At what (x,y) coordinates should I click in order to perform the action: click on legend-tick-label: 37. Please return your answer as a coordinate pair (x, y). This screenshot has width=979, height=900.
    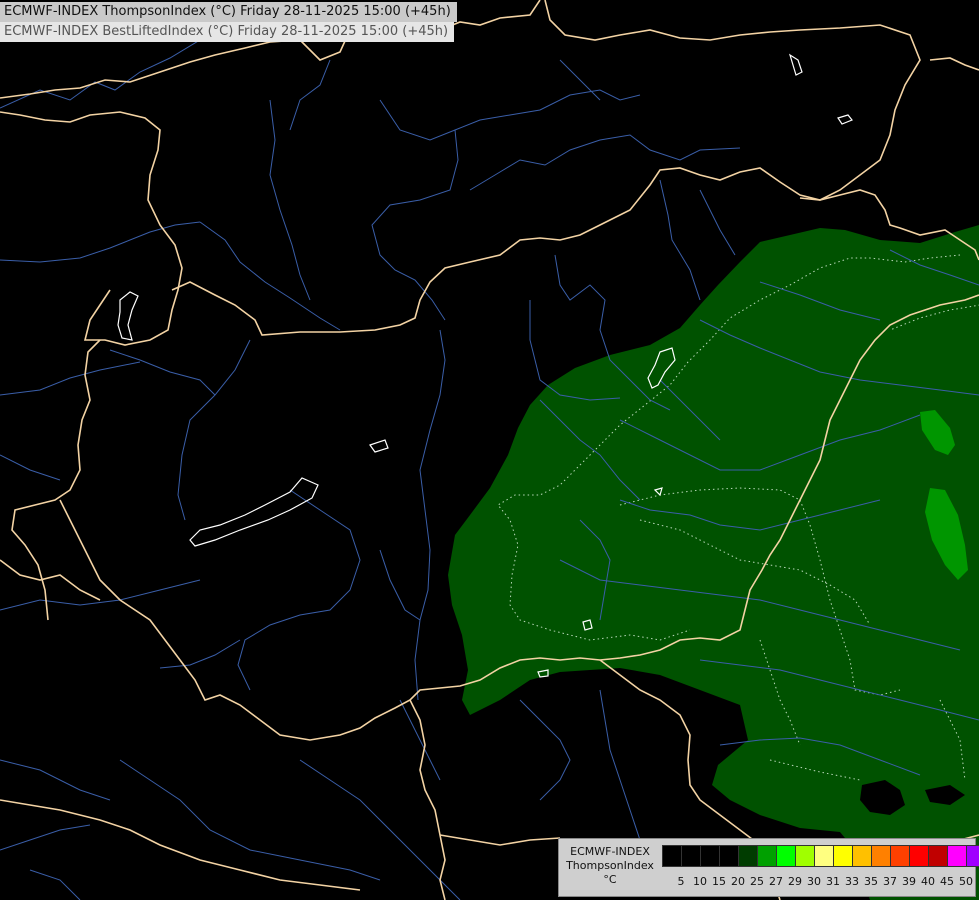
    Looking at the image, I should click on (890, 881).